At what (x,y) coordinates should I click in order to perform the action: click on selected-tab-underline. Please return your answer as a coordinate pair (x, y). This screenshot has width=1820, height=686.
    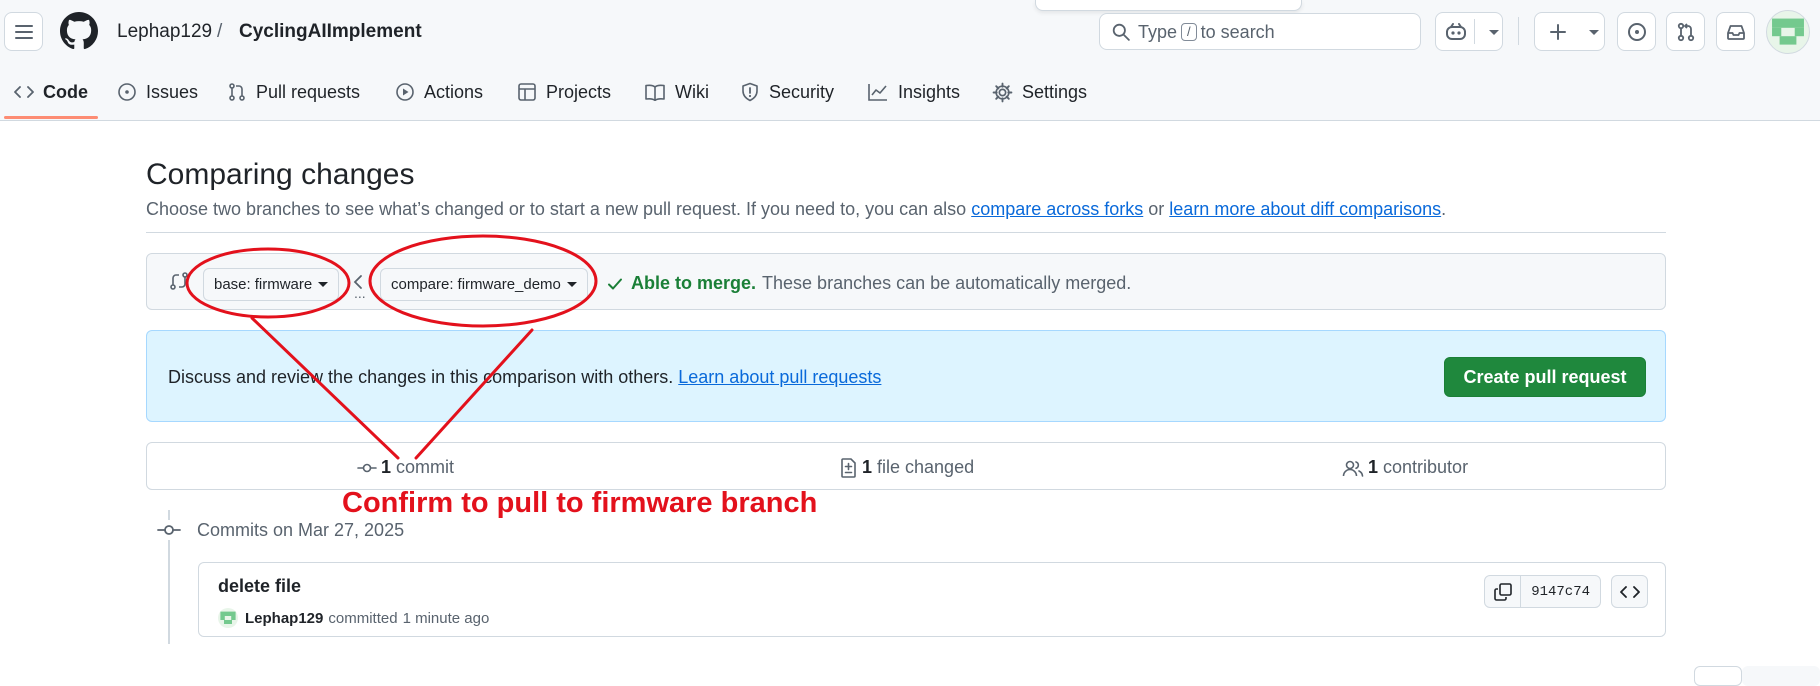
    Looking at the image, I should click on (51, 117).